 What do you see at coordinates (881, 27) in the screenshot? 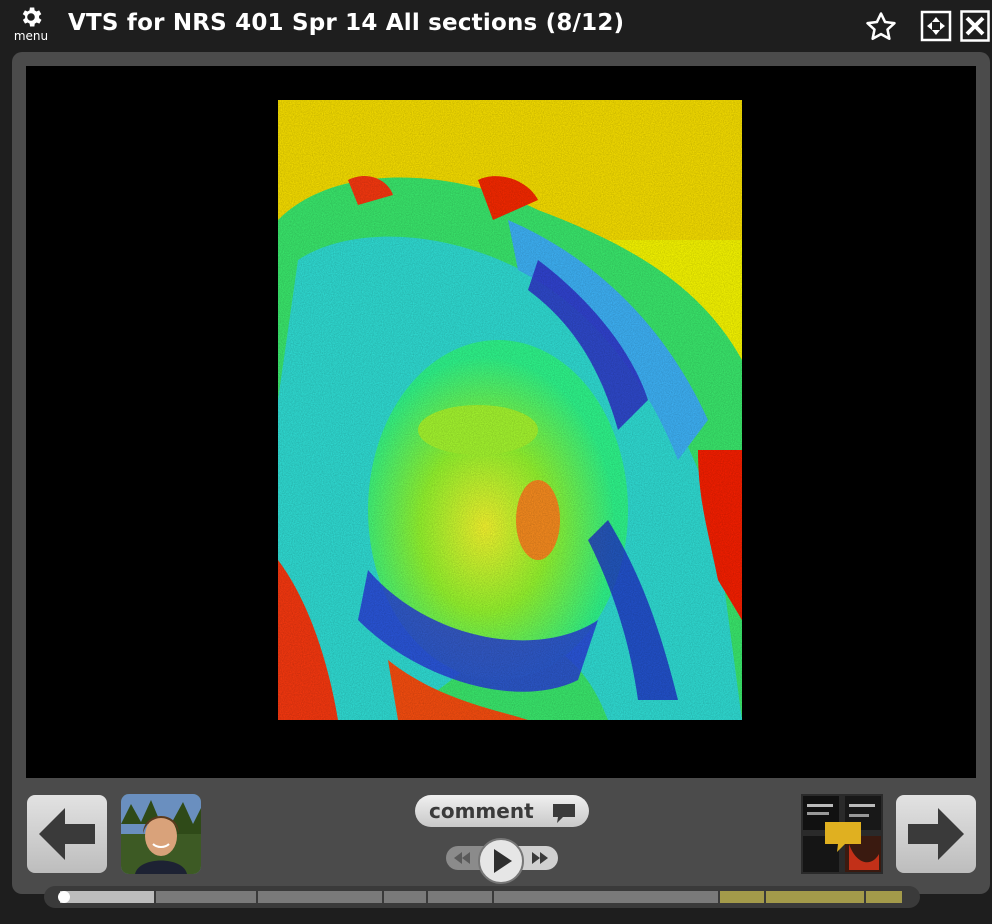
I see `star-icon` at bounding box center [881, 27].